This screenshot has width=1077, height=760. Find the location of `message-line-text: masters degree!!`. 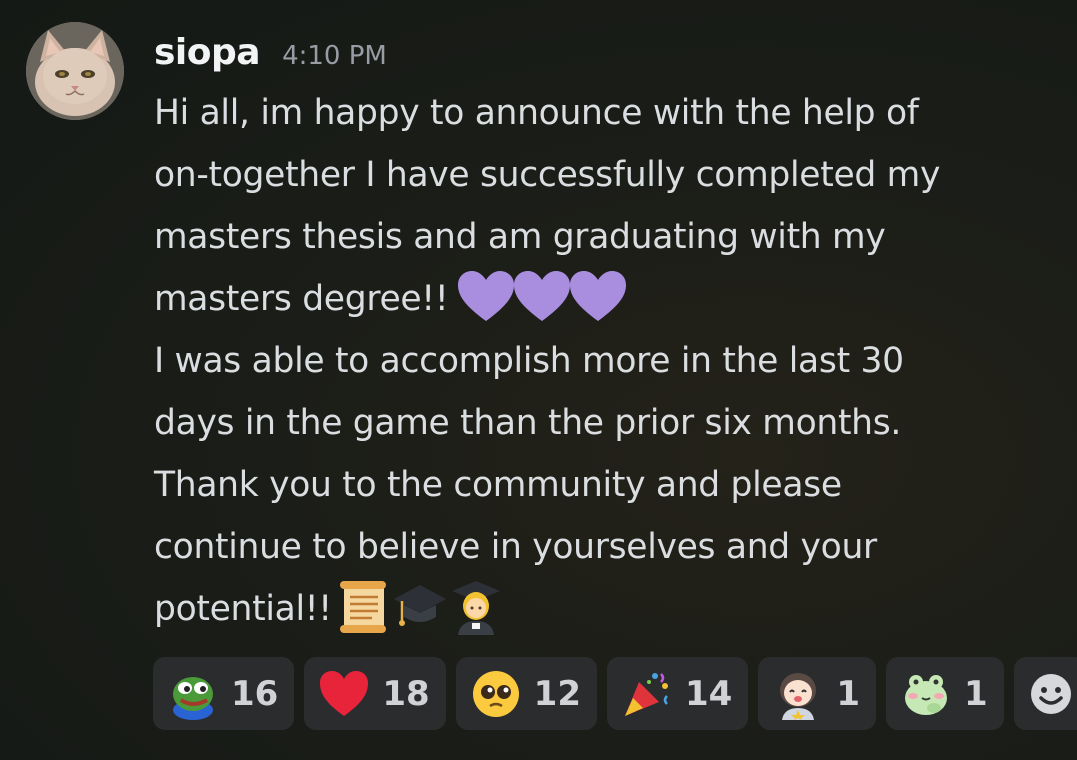

message-line-text: masters degree!! is located at coordinates (301, 299).